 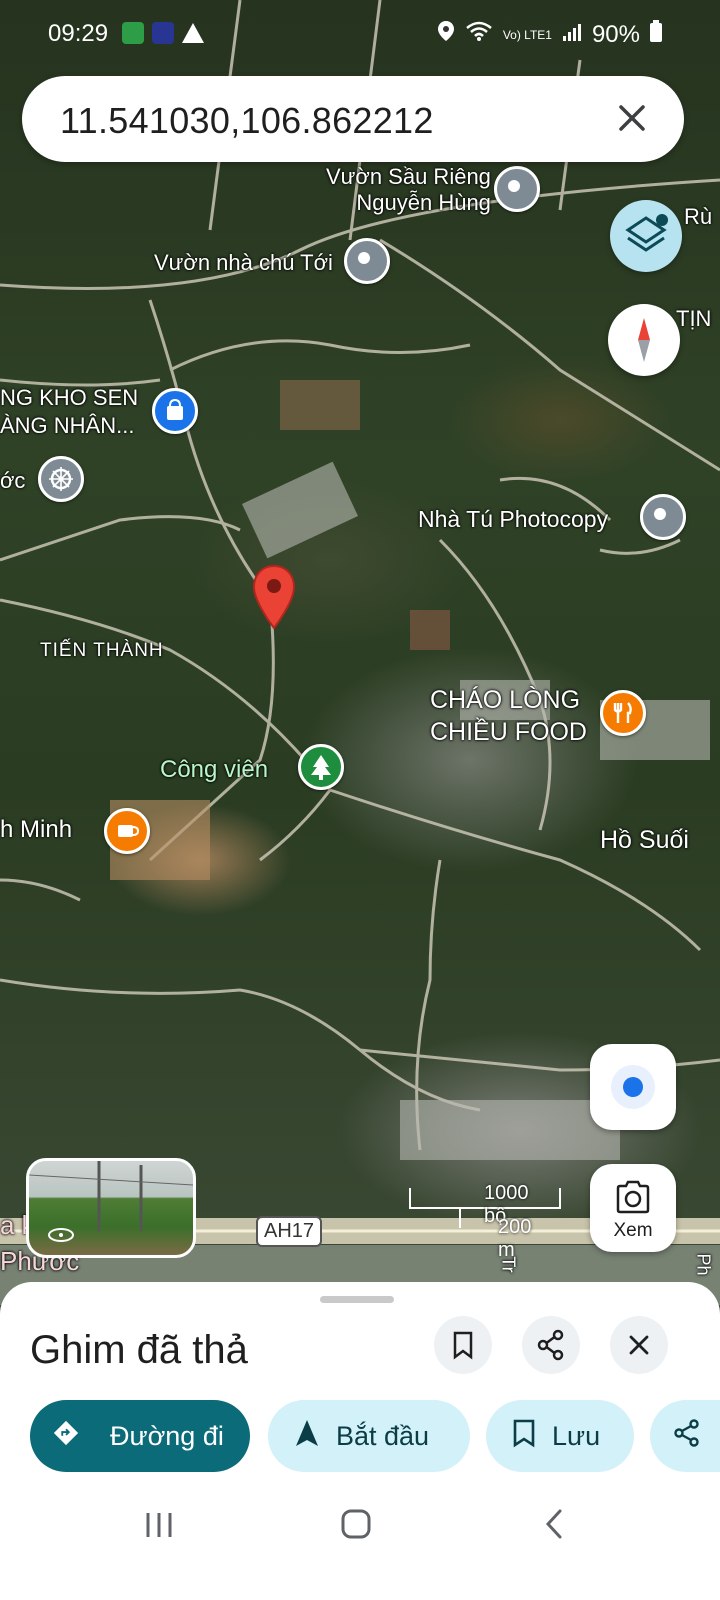 I want to click on tree-icon, so click(x=321, y=767).